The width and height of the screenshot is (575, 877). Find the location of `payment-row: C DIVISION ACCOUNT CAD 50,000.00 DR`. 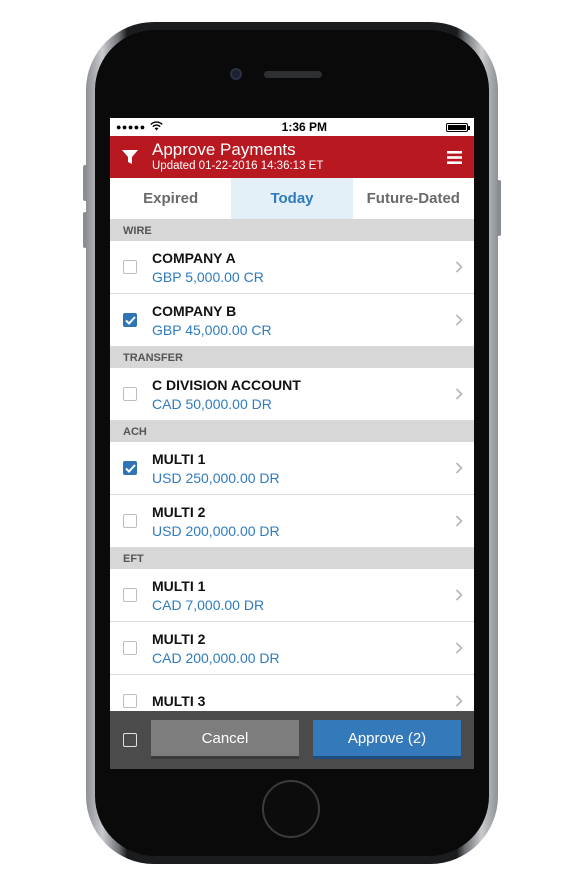

payment-row: C DIVISION ACCOUNT CAD 50,000.00 DR is located at coordinates (292, 394).